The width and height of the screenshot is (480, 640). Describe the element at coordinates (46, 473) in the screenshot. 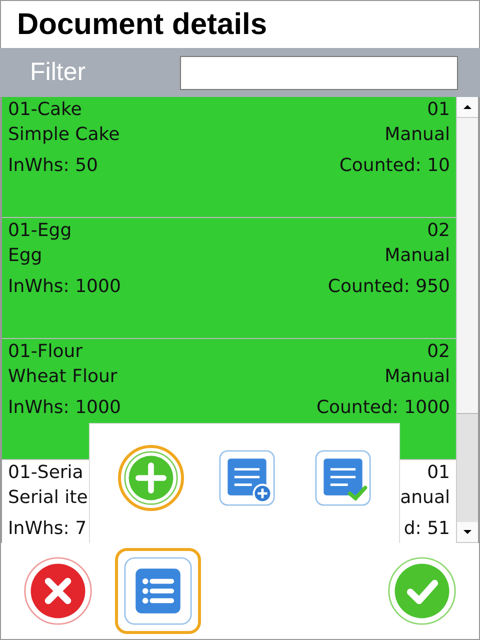

I see `item-code: 01-Seria` at that location.